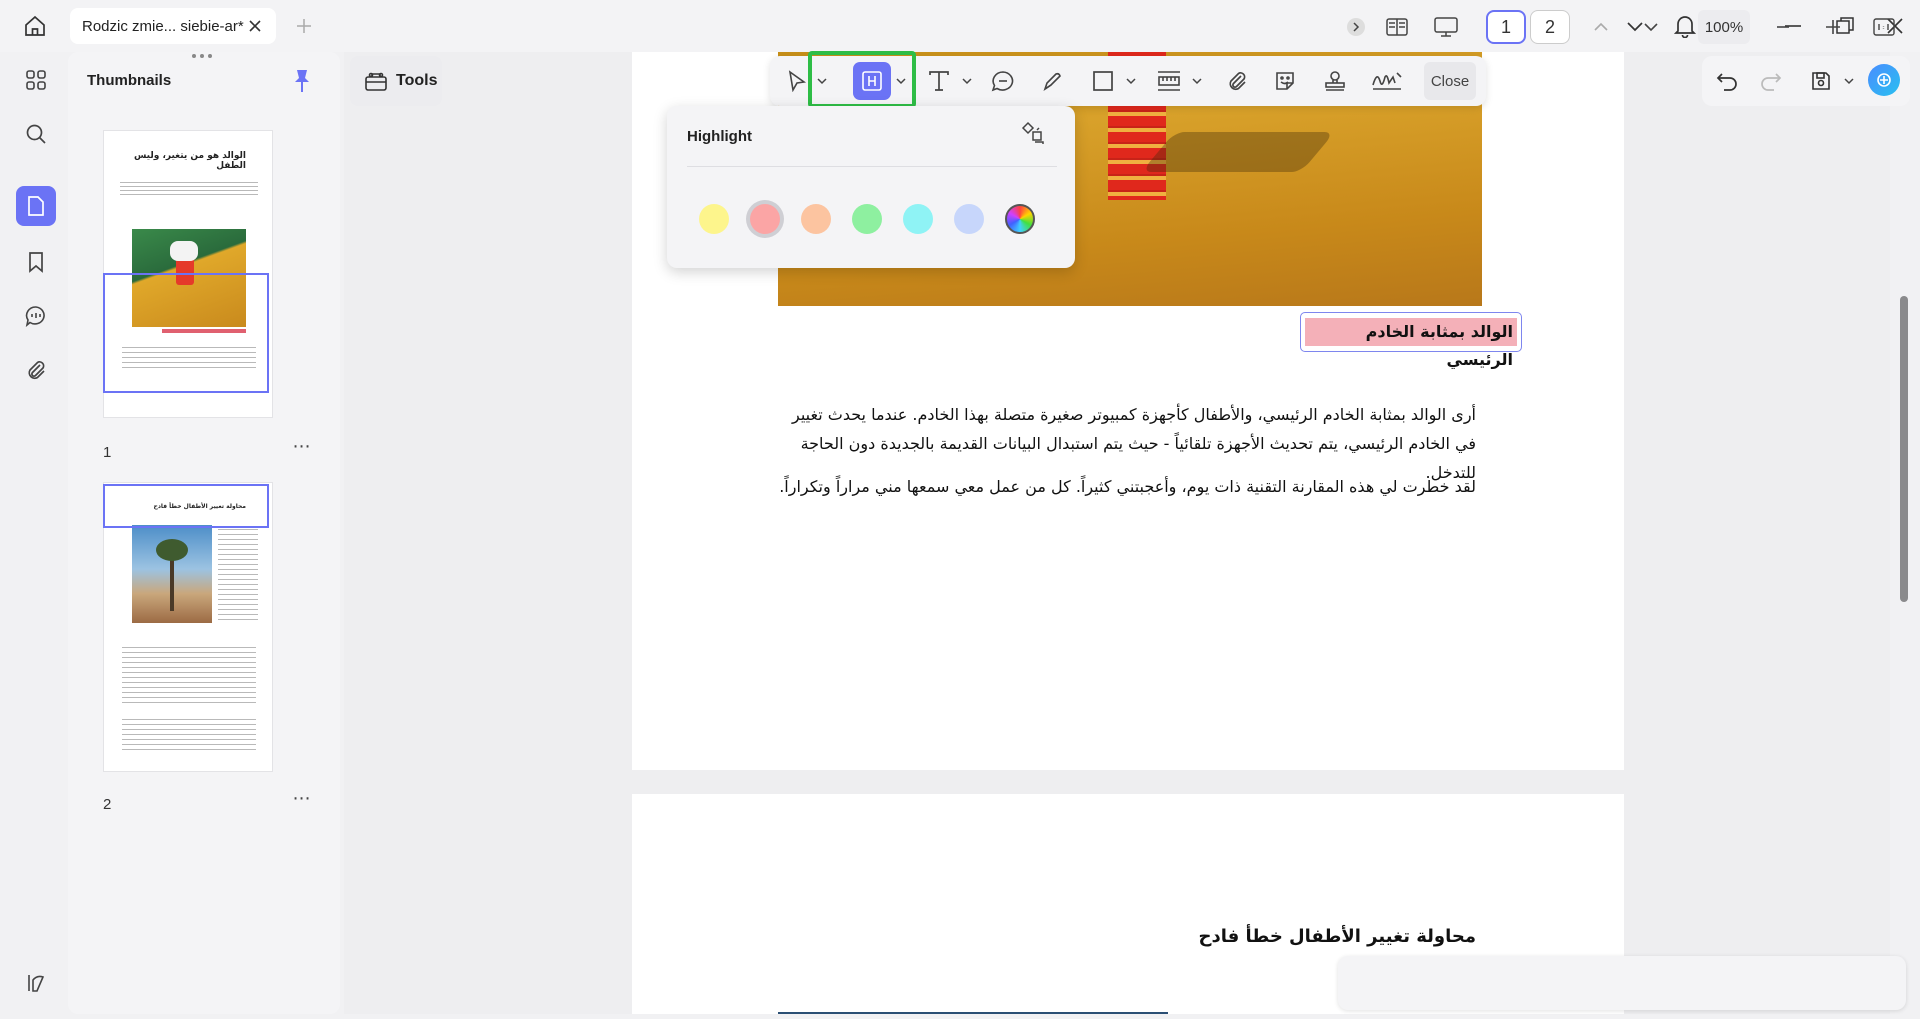 This screenshot has height=1019, width=1920. I want to click on rectangle-tool-icon, so click(1103, 81).